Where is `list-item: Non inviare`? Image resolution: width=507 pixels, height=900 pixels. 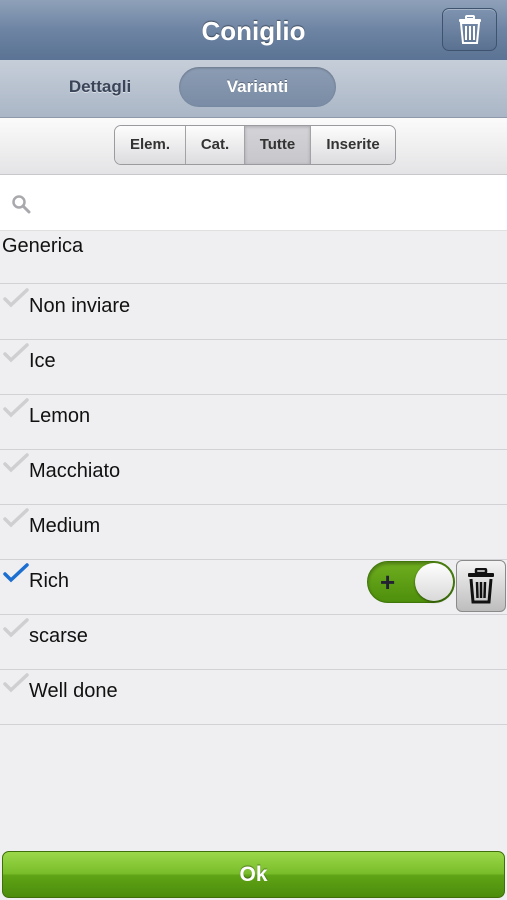 list-item: Non inviare is located at coordinates (253, 312).